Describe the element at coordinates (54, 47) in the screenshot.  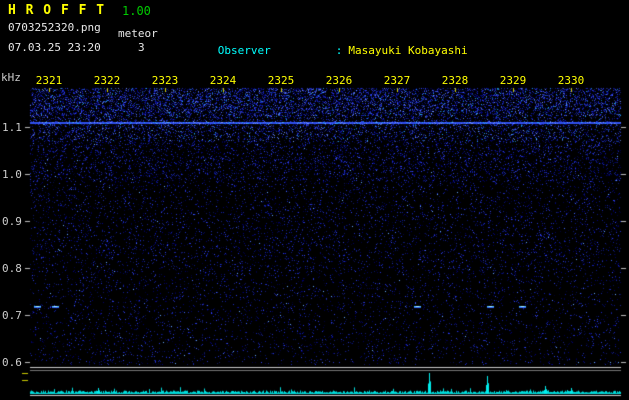
I see `observation-datetime: 07.03.25 23:20` at that location.